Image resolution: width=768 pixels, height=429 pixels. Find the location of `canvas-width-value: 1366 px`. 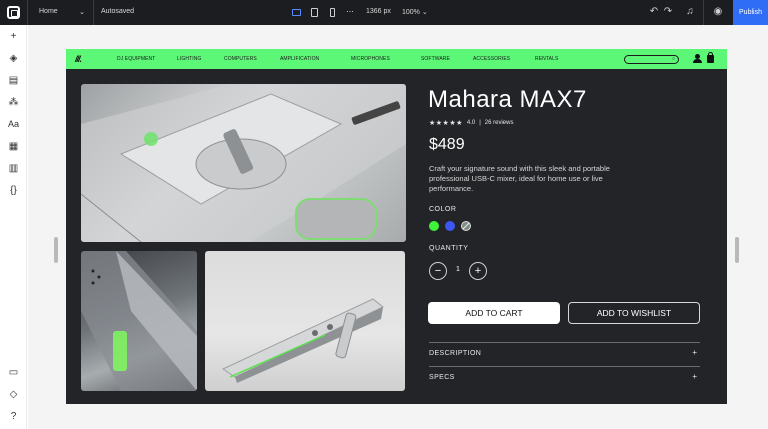

canvas-width-value: 1366 px is located at coordinates (378, 11).